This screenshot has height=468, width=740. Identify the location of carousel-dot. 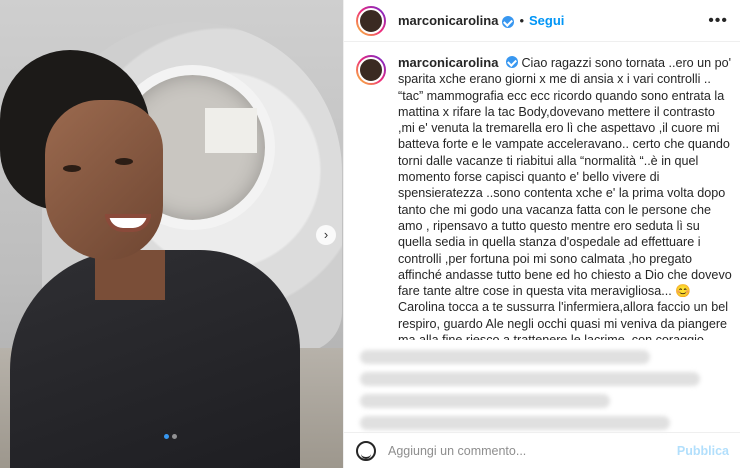
(174, 436).